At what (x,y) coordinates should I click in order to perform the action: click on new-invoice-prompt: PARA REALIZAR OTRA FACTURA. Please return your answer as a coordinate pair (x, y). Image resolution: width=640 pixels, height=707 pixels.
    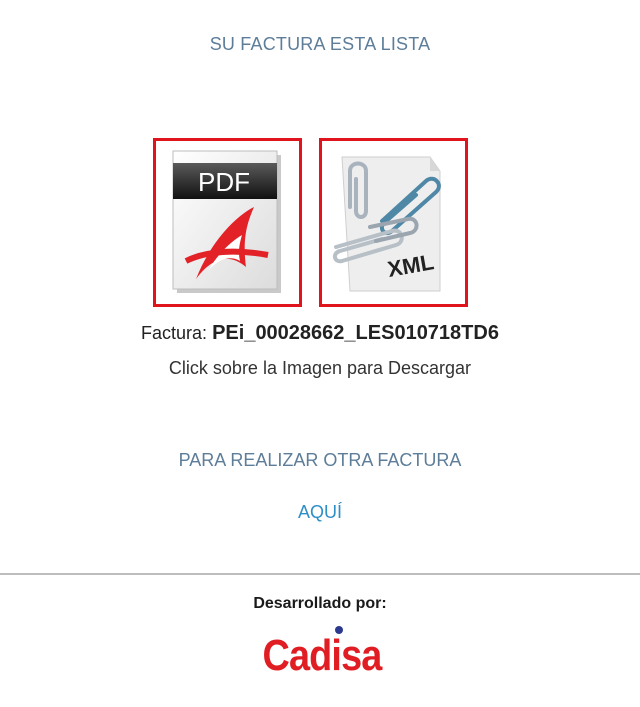
    Looking at the image, I should click on (320, 460).